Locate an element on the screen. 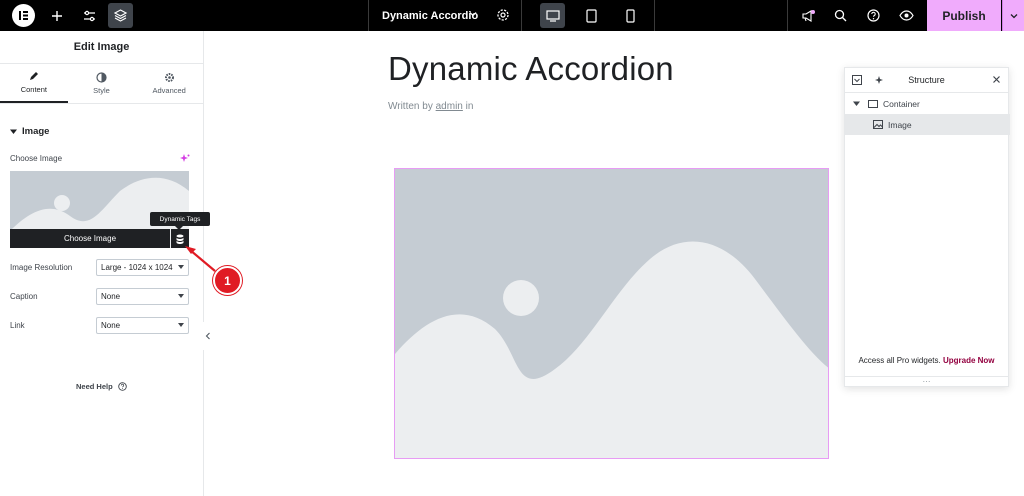 The width and height of the screenshot is (1024, 496). desktop-icon is located at coordinates (552, 15).